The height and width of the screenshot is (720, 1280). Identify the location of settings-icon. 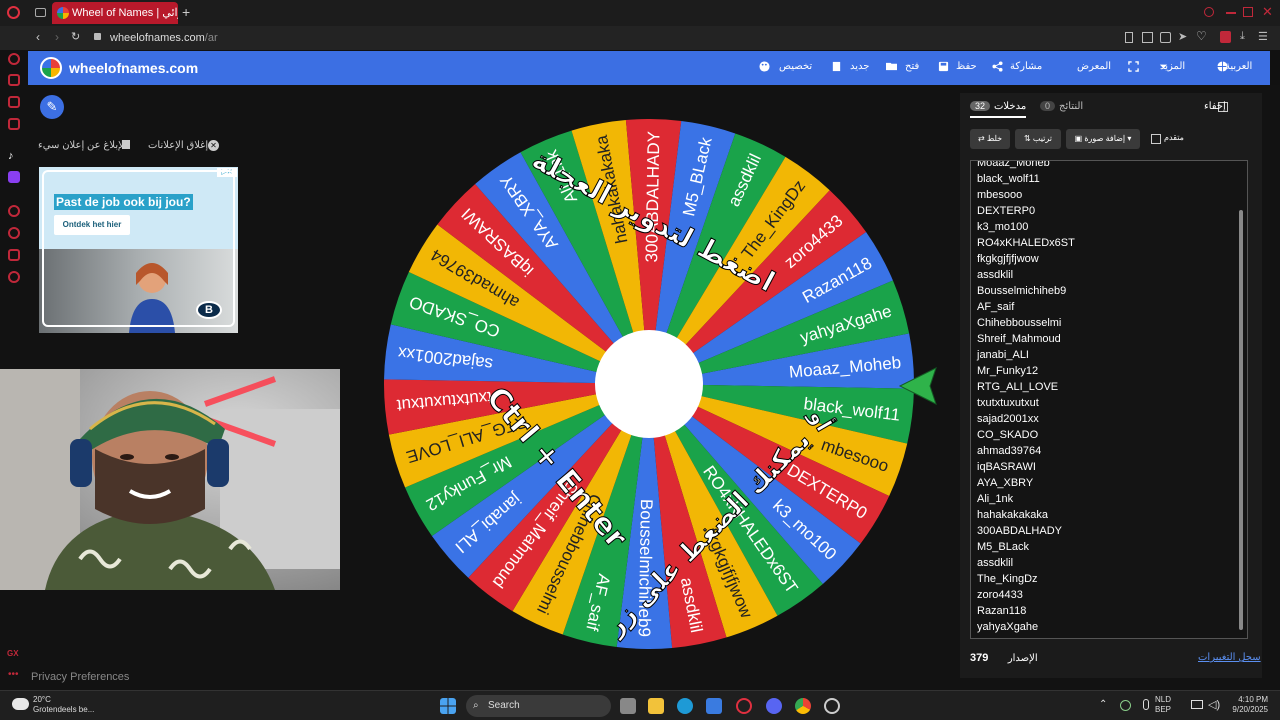
(14, 277).